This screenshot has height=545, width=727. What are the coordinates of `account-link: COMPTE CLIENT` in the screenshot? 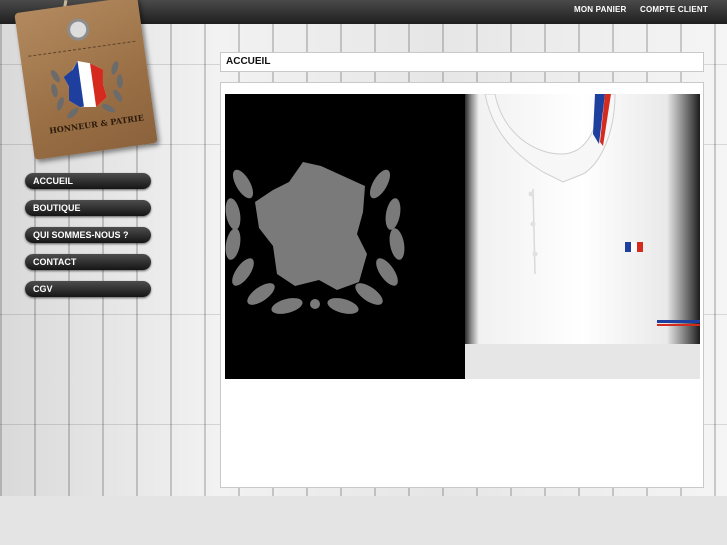 It's located at (674, 9).